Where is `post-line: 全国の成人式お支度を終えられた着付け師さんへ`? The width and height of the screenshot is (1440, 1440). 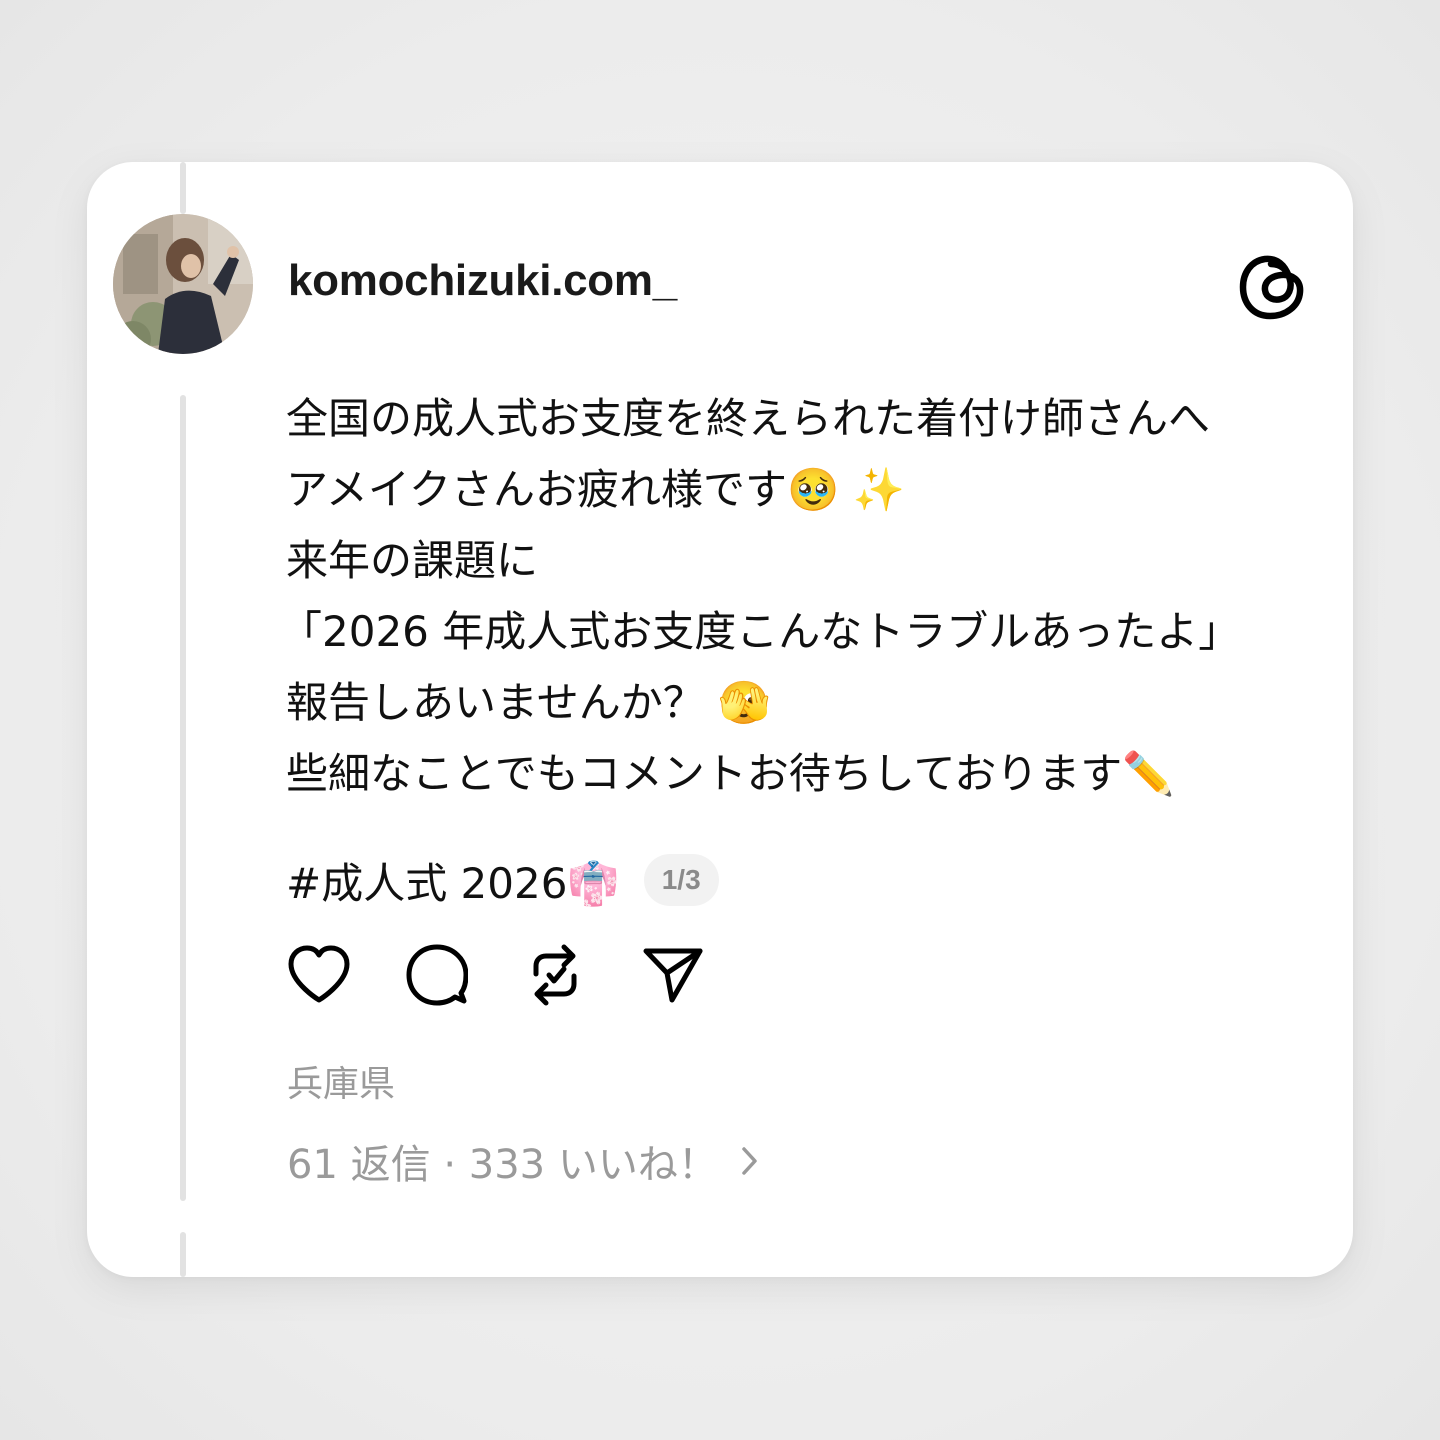
post-line: 全国の成人式お支度を終えられた着付け師さんへ is located at coordinates (748, 418).